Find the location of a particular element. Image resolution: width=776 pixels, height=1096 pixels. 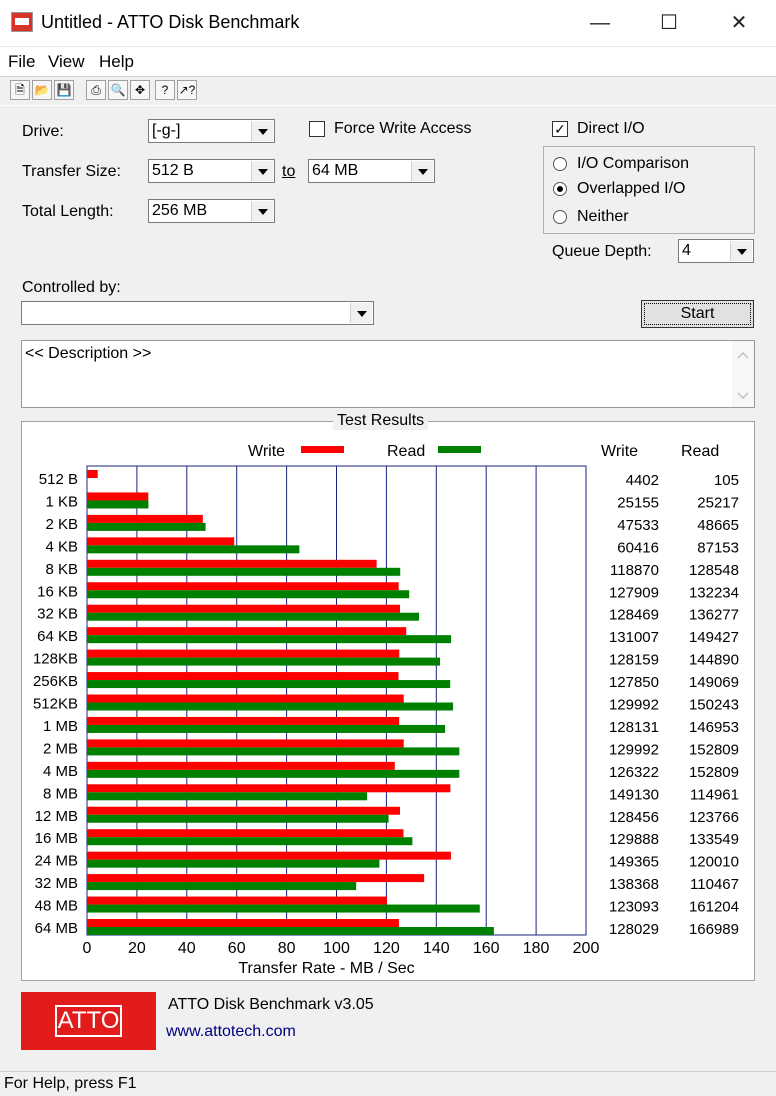

queue-depth-value: 4 is located at coordinates (686, 251).